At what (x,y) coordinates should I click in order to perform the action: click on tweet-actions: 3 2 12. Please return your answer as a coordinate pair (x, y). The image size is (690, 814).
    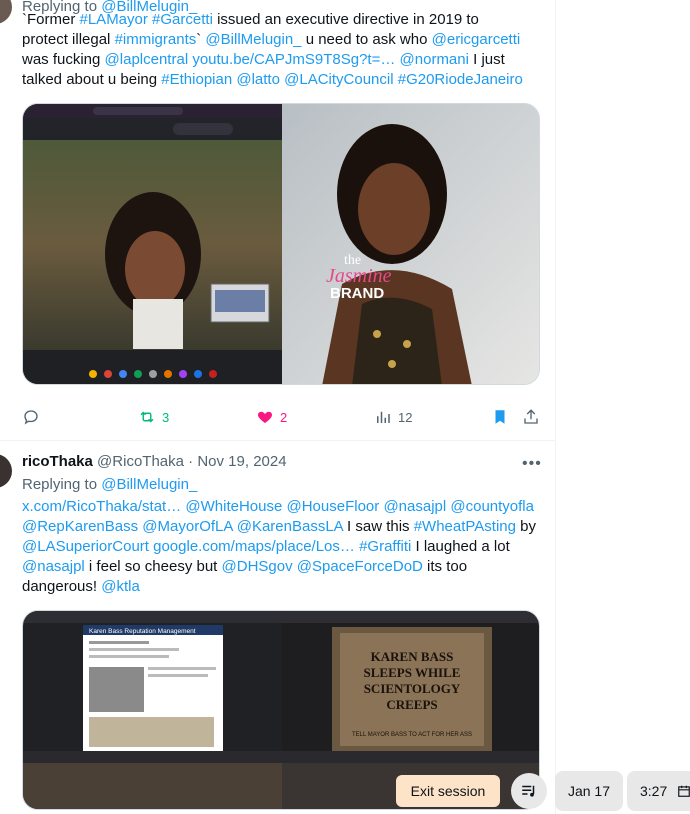
    Looking at the image, I should click on (282, 419).